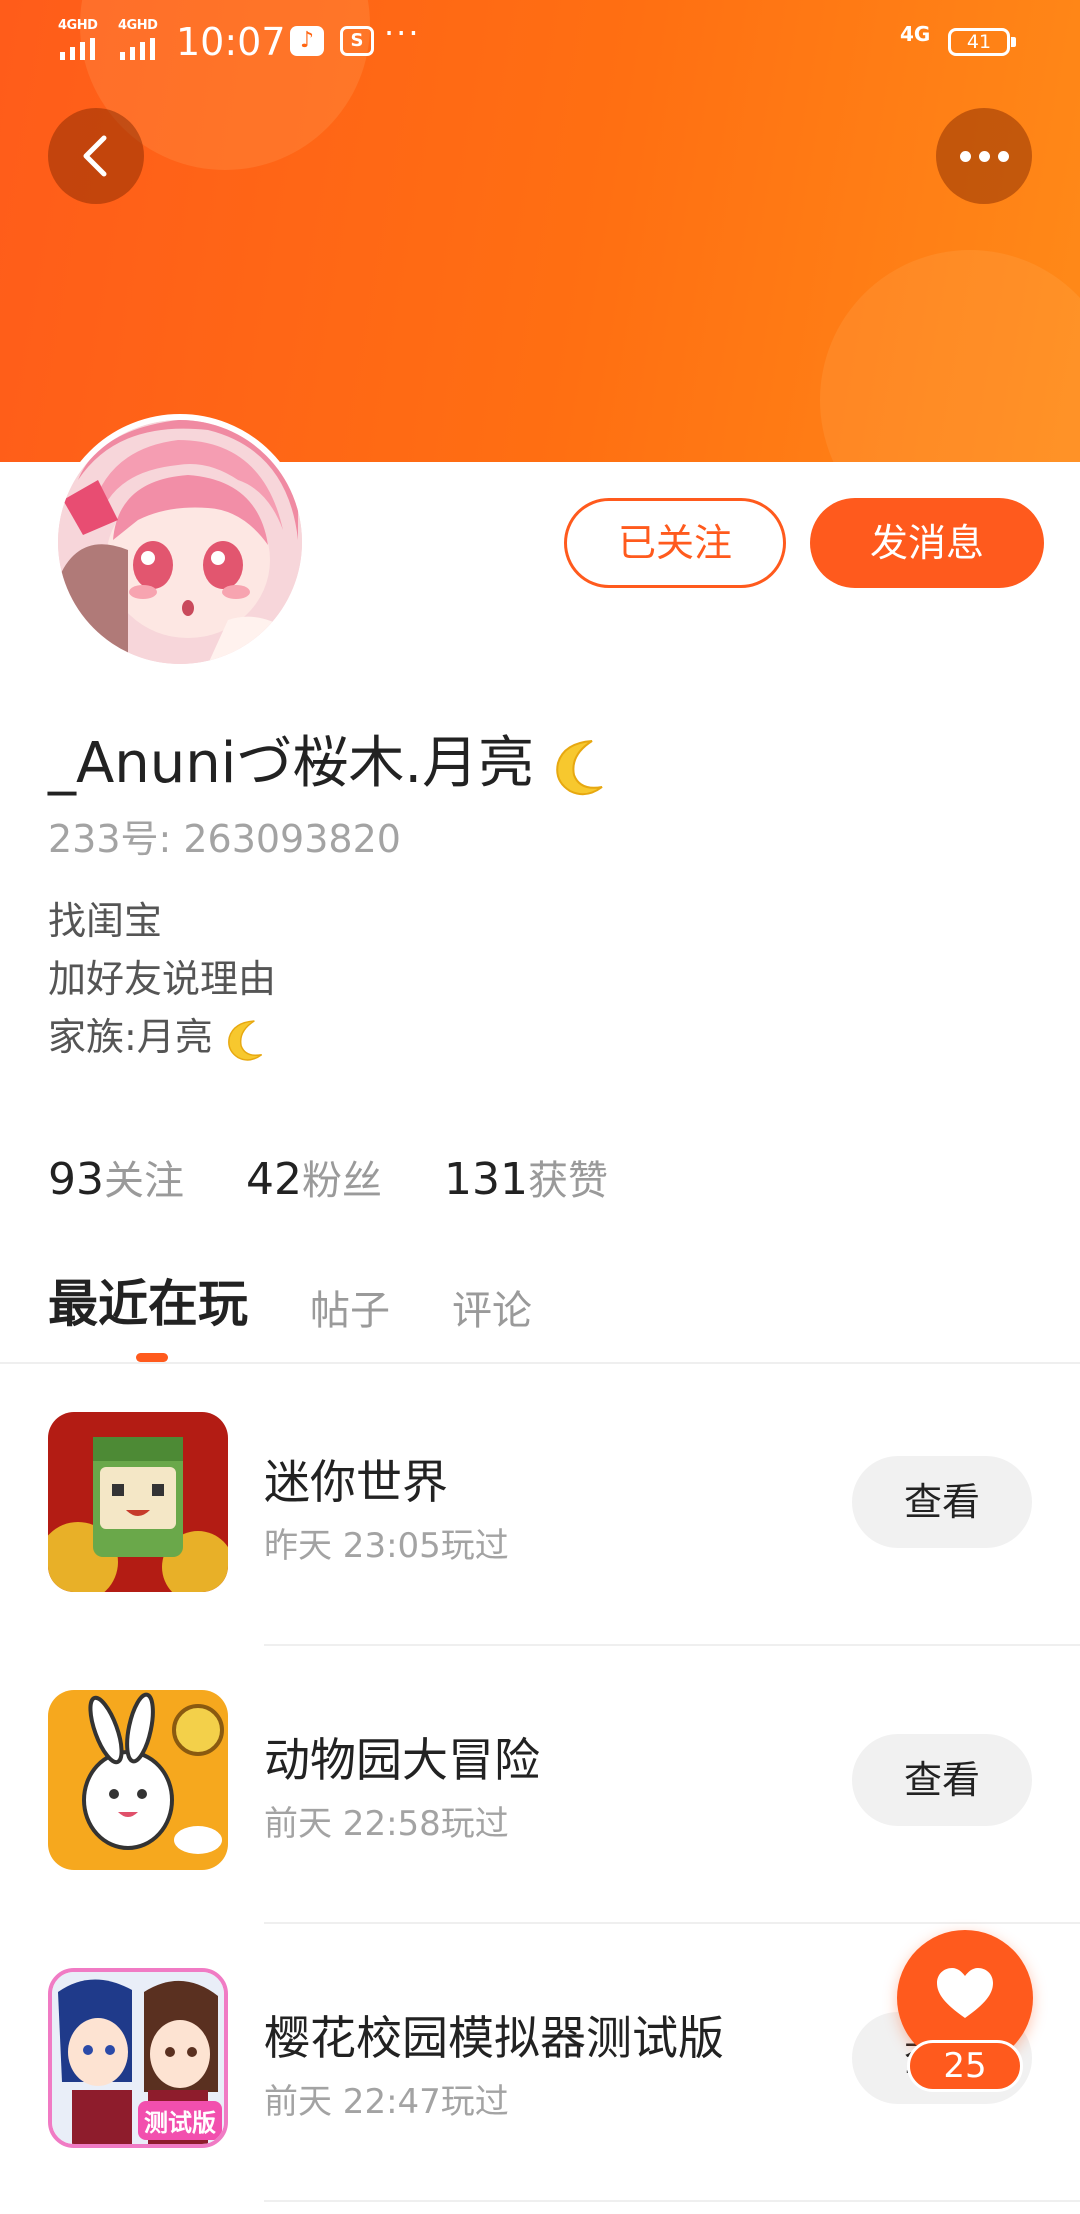  Describe the element at coordinates (965, 2066) in the screenshot. I see `like-count-badge: 25` at that location.